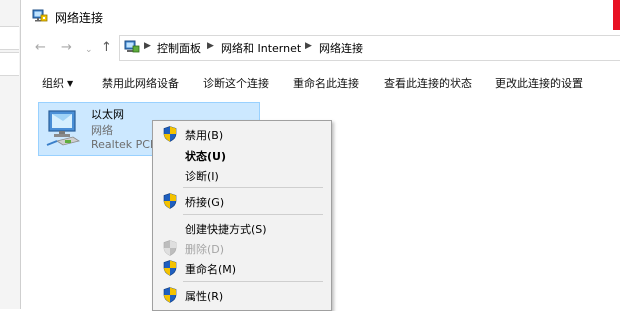 This screenshot has height=311, width=620. I want to click on menu-item-status: 状态(U), so click(242, 155).